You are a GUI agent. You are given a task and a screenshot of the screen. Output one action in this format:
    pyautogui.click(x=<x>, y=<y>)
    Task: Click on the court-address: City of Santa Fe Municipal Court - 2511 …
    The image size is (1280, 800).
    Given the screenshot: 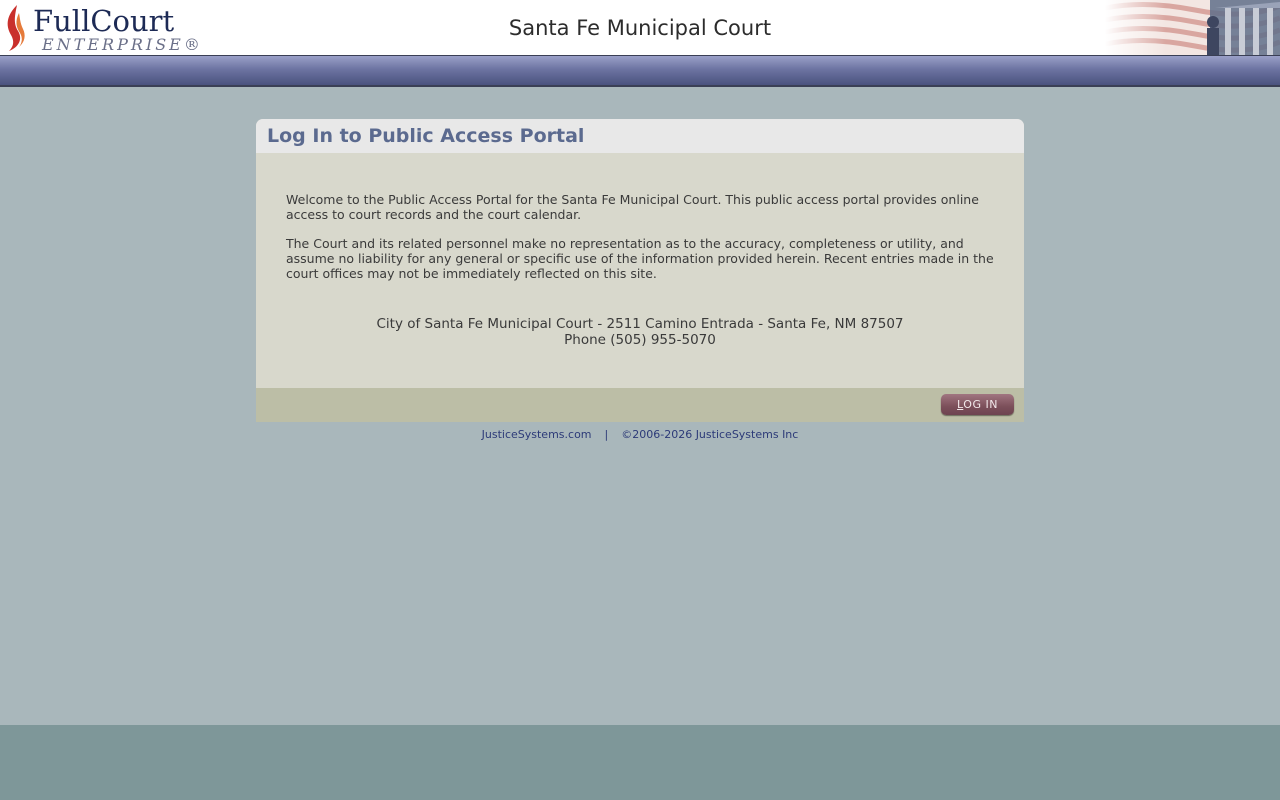 What is the action you would take?
    pyautogui.click(x=640, y=324)
    